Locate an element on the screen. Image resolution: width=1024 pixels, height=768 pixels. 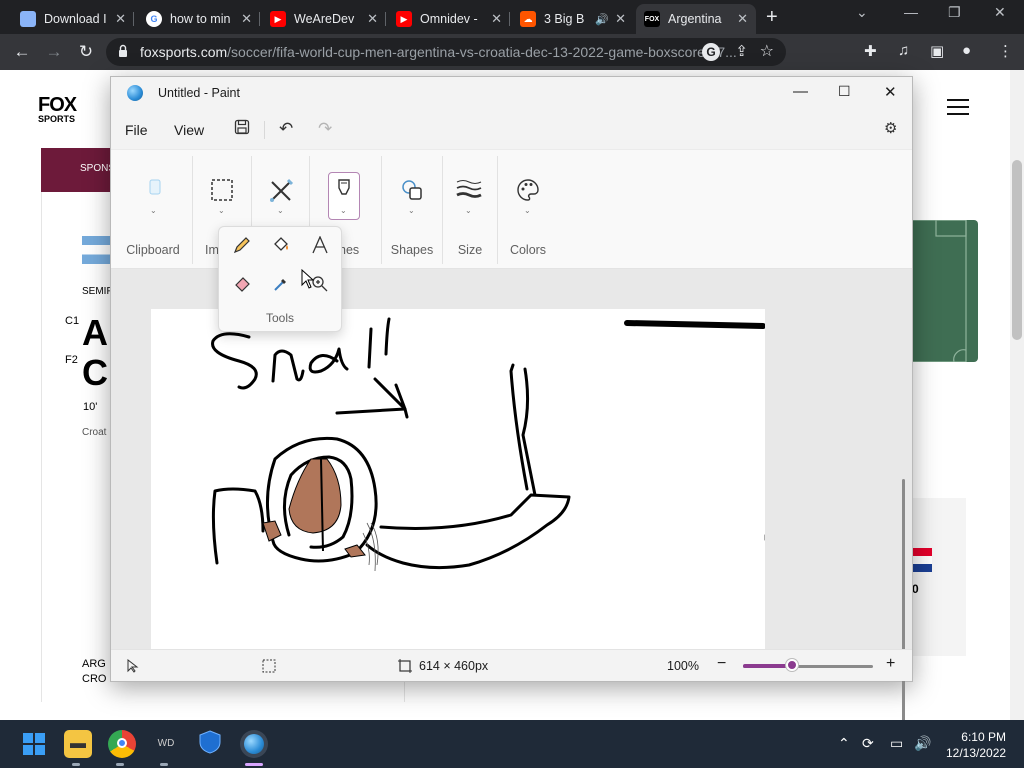
brushes-selected-button: ⌄ is located at coordinates (344, 196).